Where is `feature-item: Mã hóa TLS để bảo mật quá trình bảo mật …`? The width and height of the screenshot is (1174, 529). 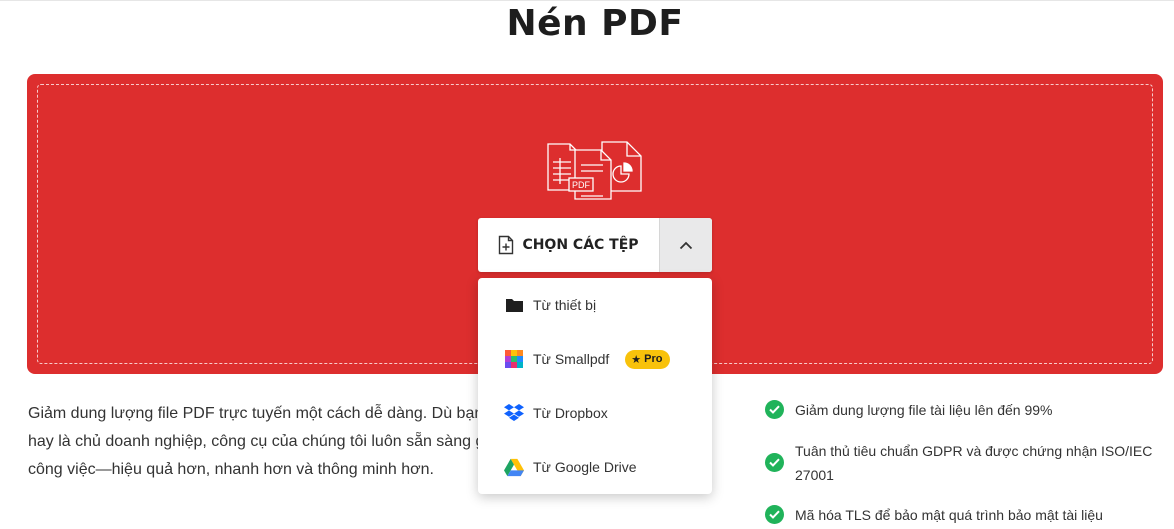
feature-item: Mã hóa TLS để bảo mật quá trình bảo mật … is located at coordinates (965, 515).